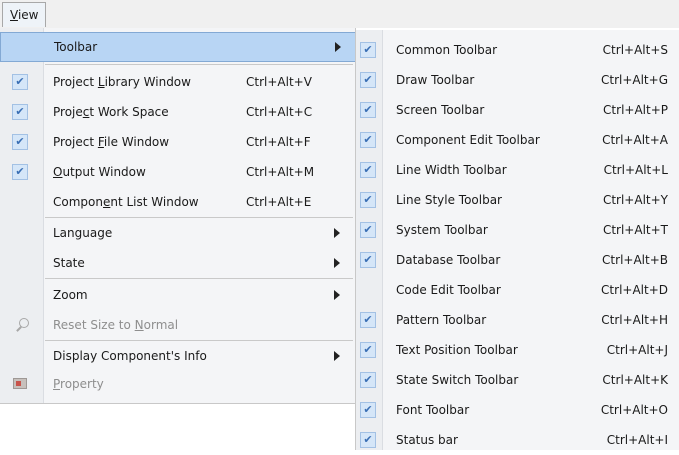  I want to click on submenu-item: ✔ State Switch Toolbar Ctrl+Alt+K, so click(517, 380).